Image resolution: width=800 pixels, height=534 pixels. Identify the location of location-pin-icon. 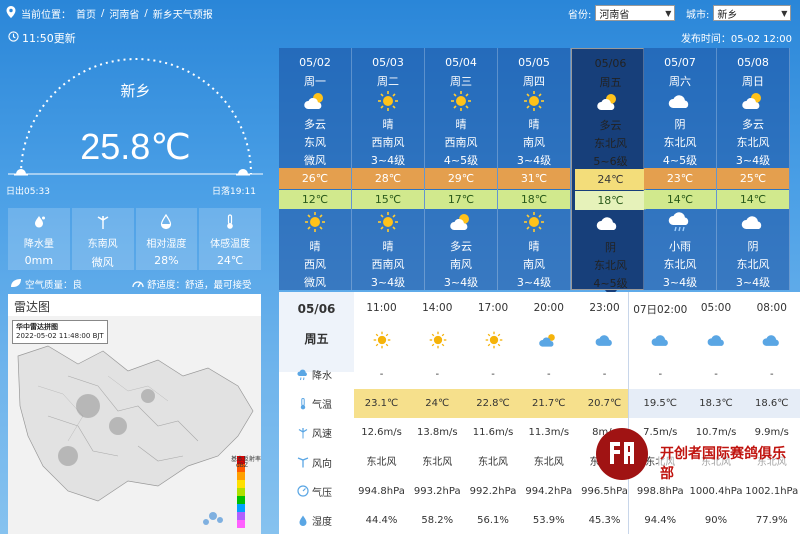
(11, 13).